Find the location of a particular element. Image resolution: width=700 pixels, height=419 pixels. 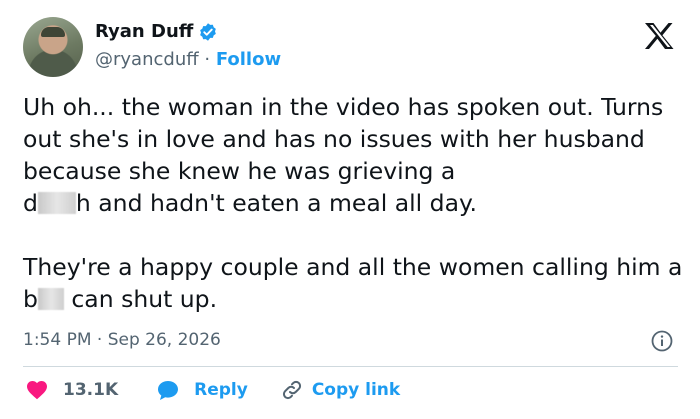

copy-link-button: Copy link is located at coordinates (340, 390).